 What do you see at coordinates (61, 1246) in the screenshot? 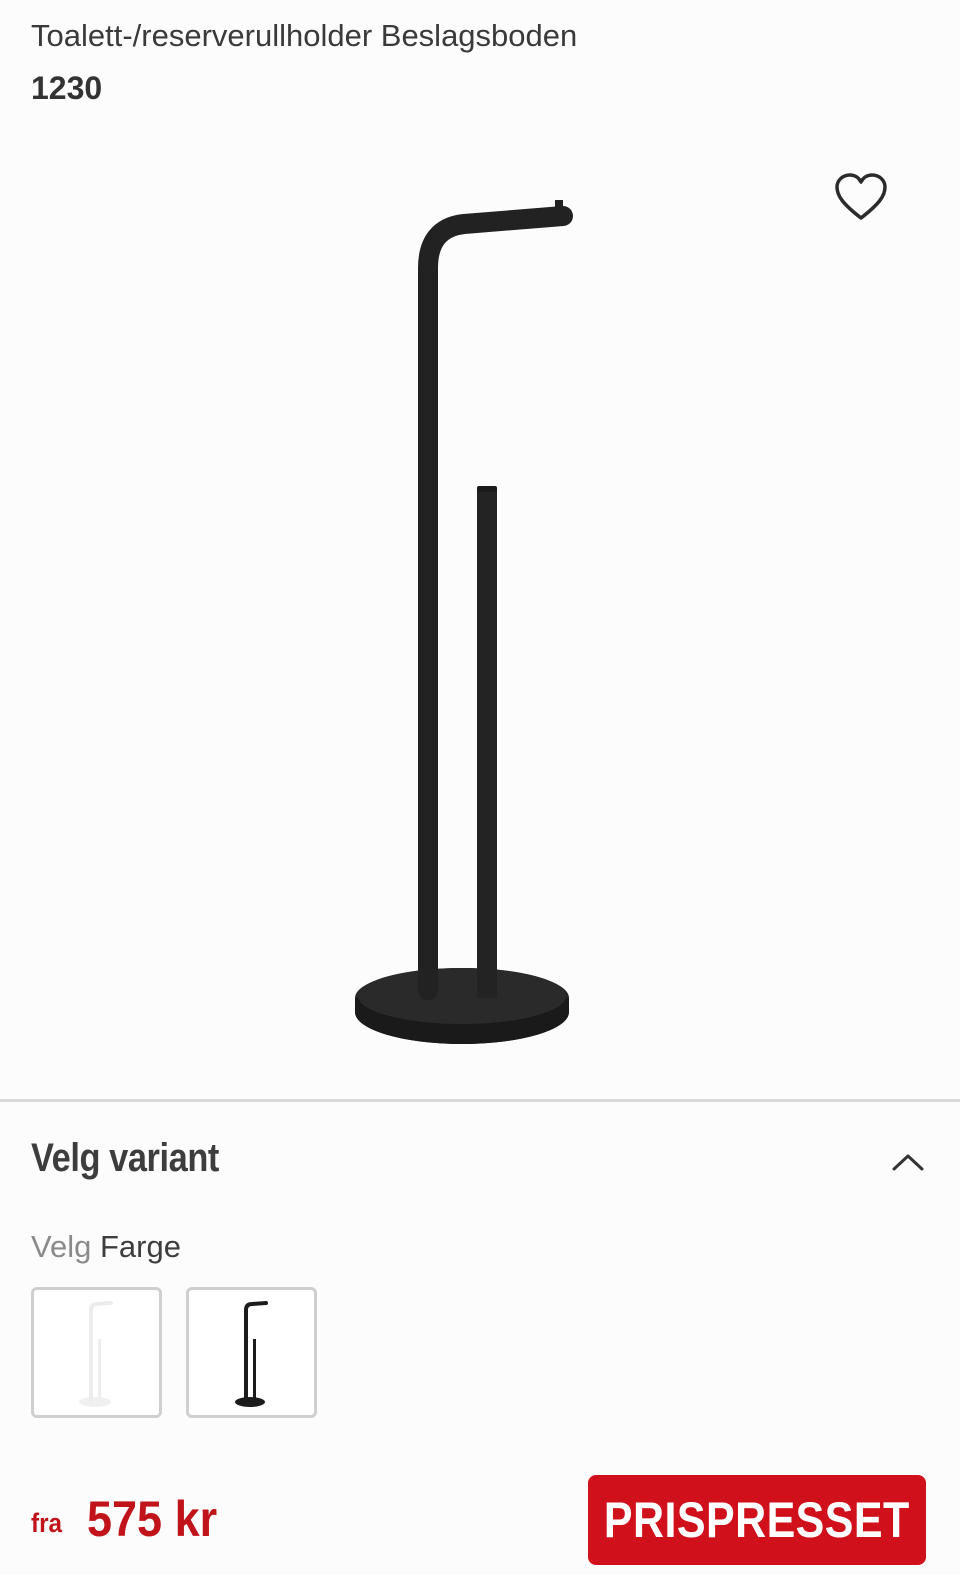
I see `color-label-prefix: Velg` at bounding box center [61, 1246].